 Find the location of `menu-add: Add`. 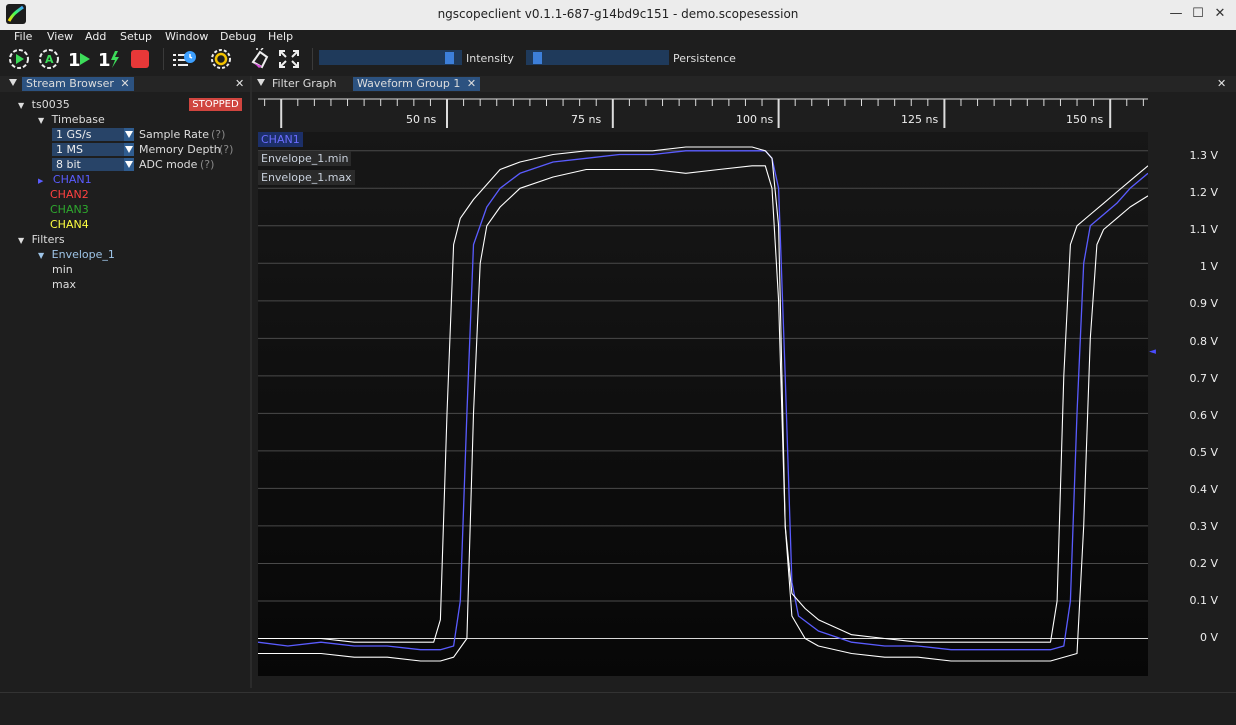

menu-add: Add is located at coordinates (95, 37).